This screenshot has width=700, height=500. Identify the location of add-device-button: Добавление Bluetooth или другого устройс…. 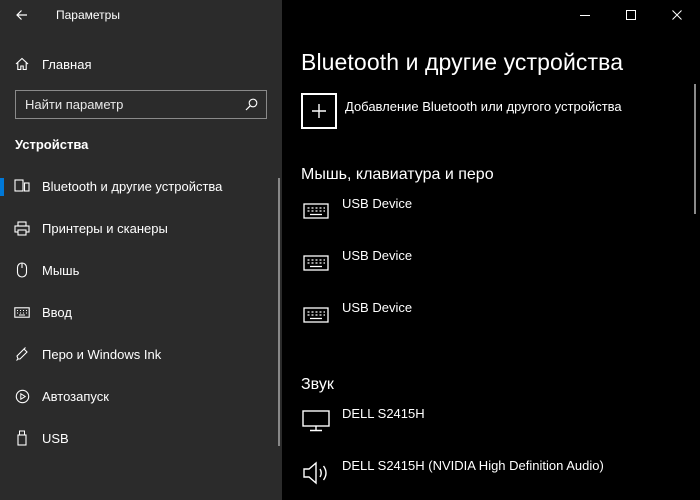
(461, 111).